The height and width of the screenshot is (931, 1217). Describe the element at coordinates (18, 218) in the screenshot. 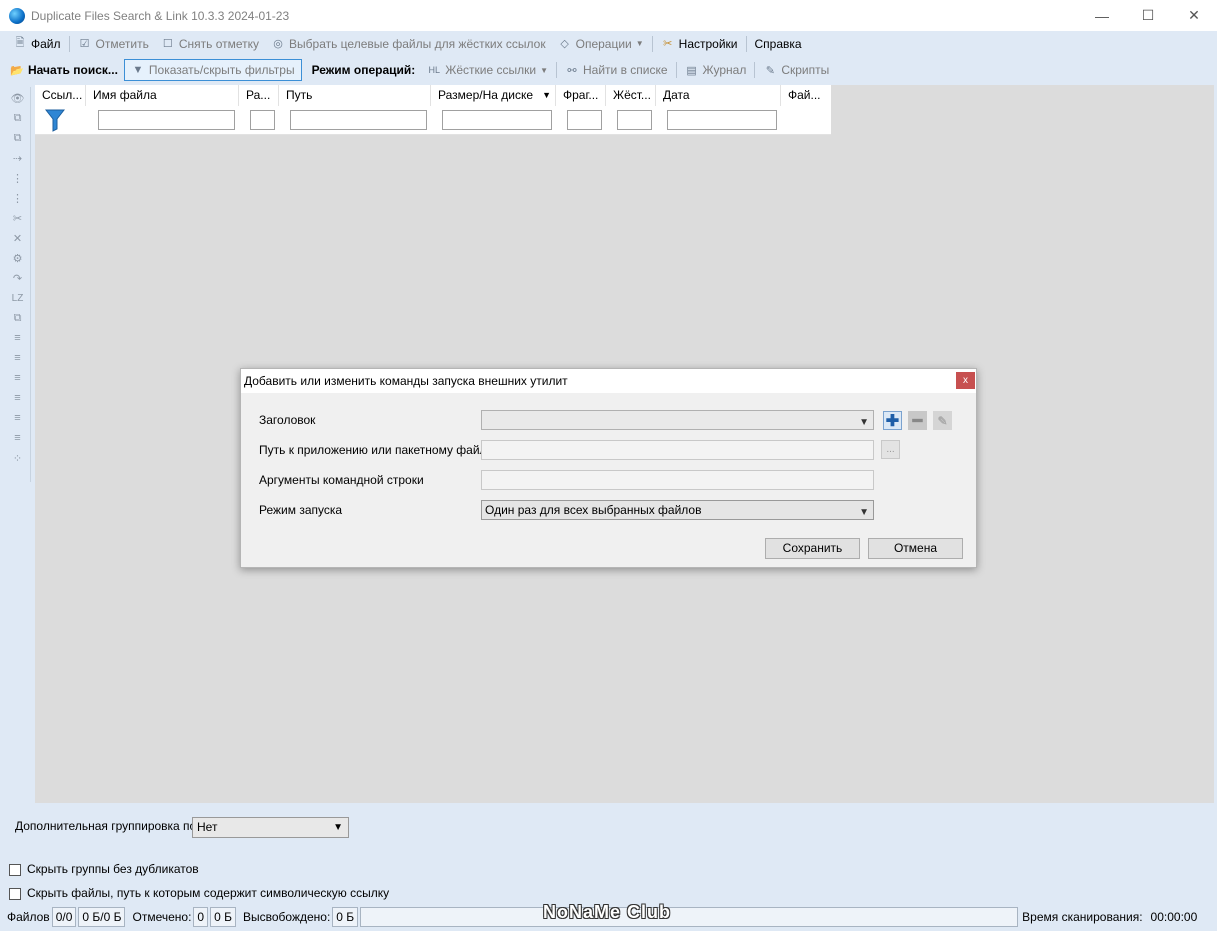

I see `scissors-icon: ✂` at that location.